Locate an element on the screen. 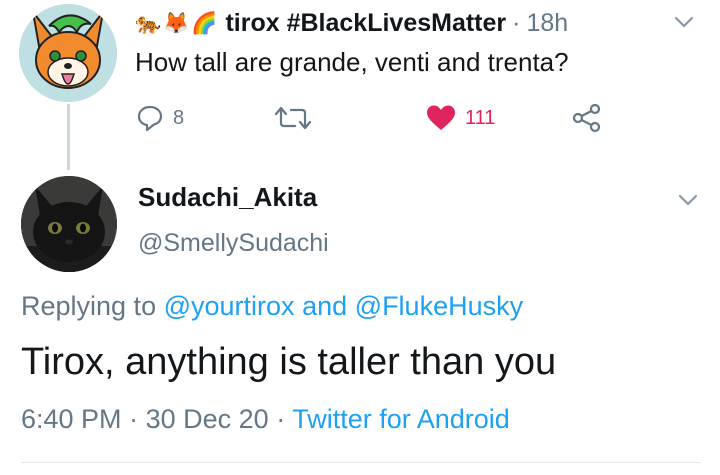 The image size is (720, 475). like-action: 111 is located at coordinates (460, 118).